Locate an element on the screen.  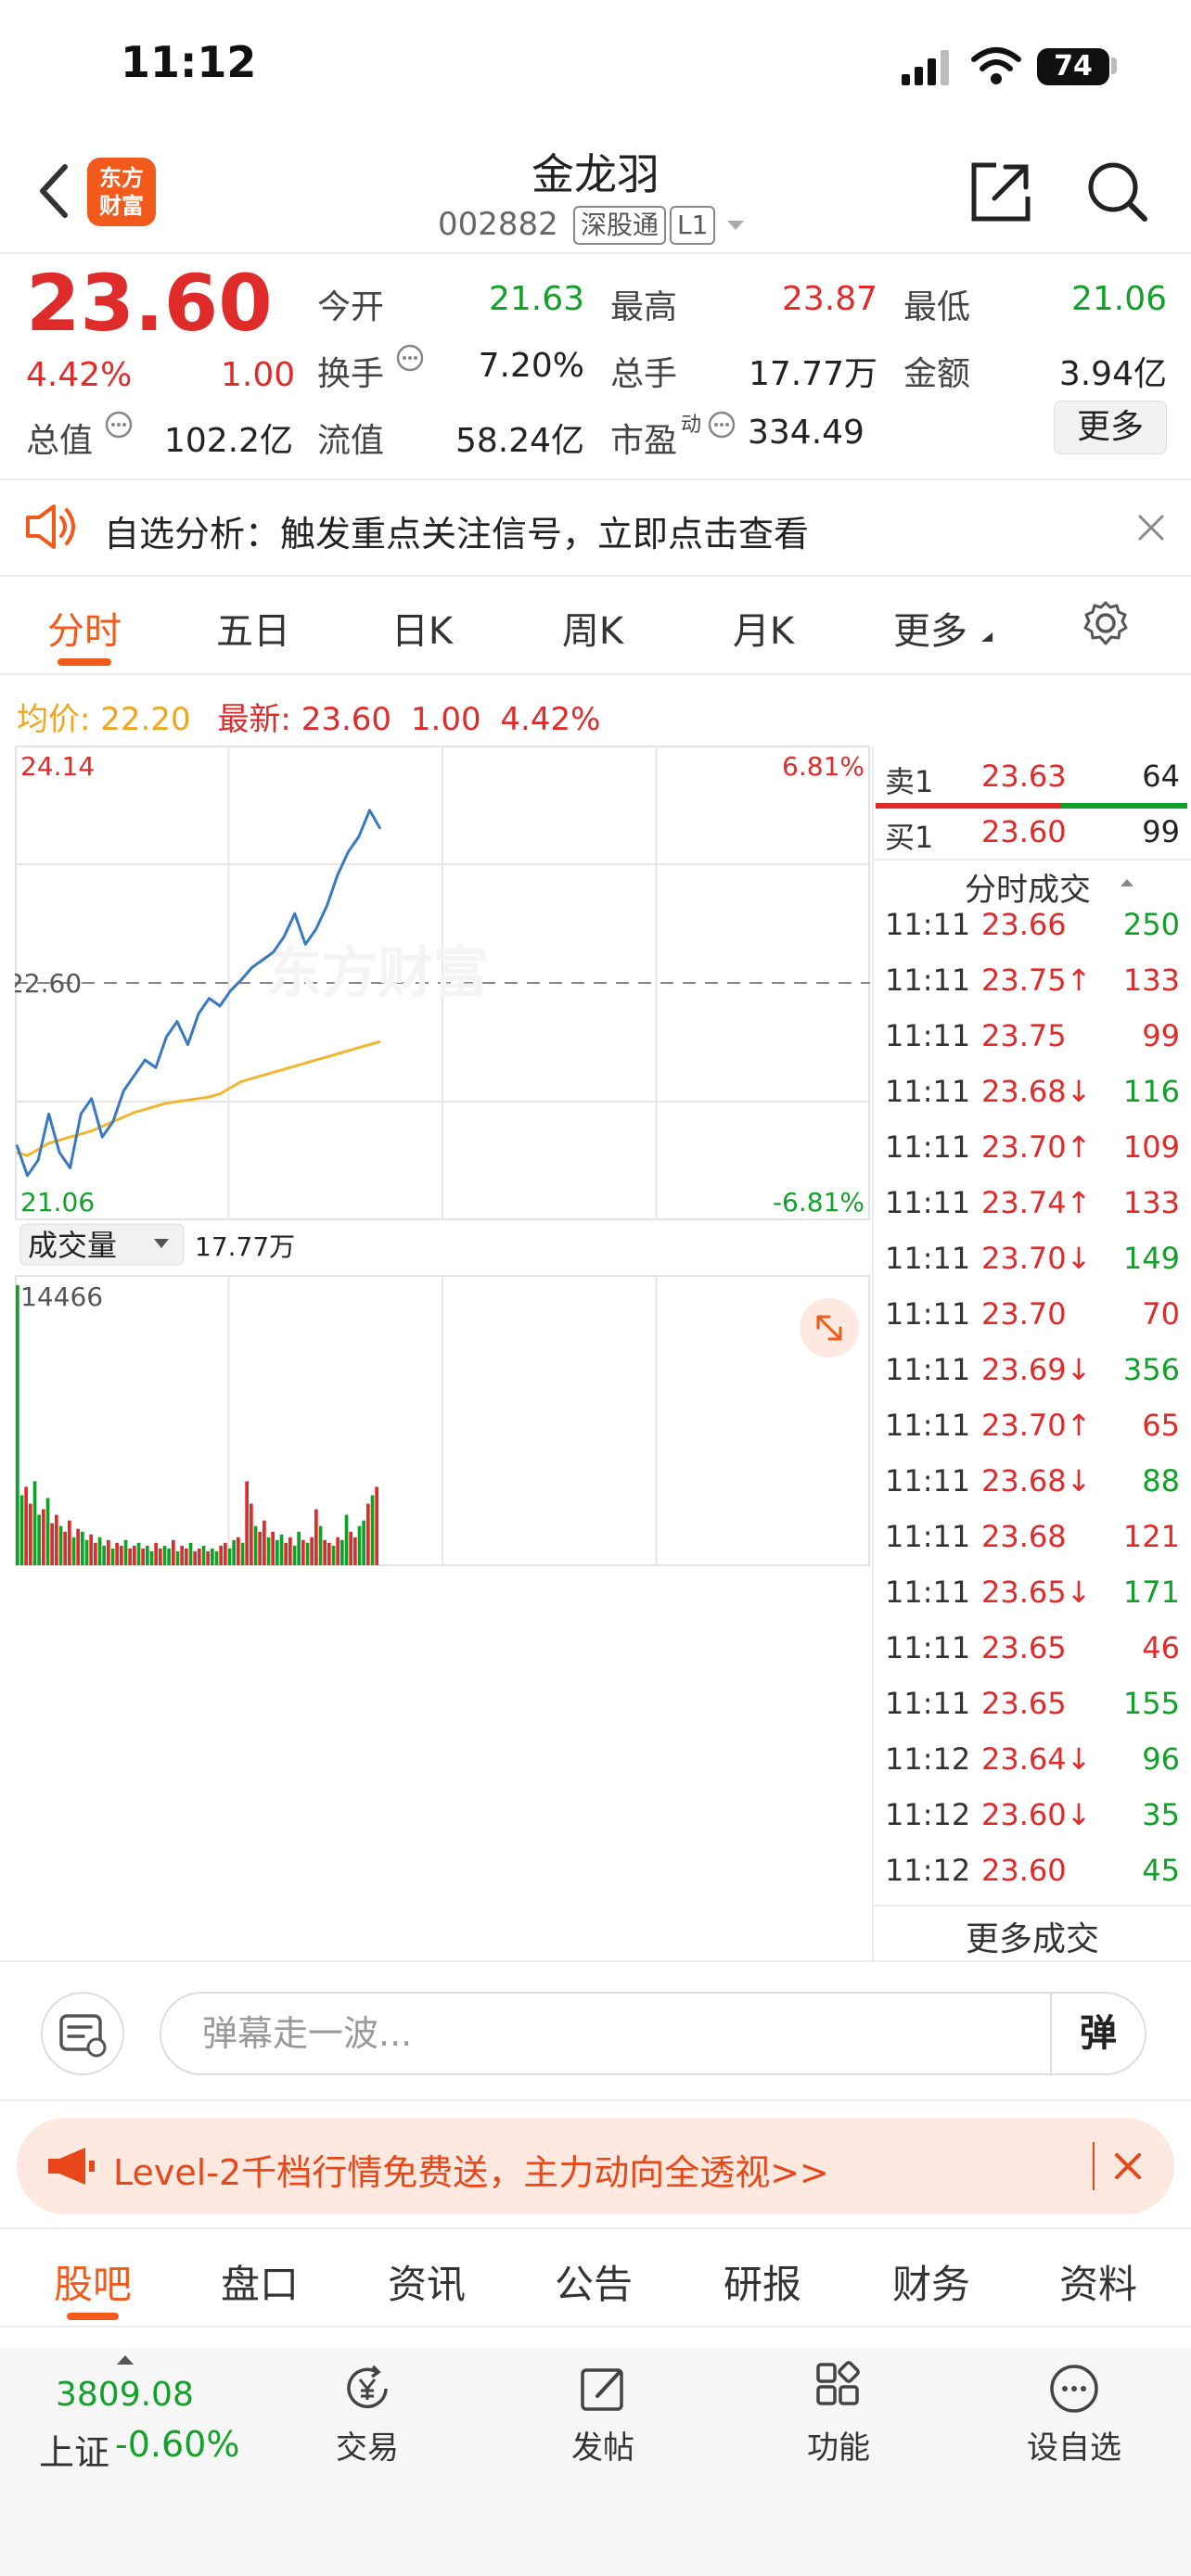
pct-max-label: 6.81% is located at coordinates (823, 766).